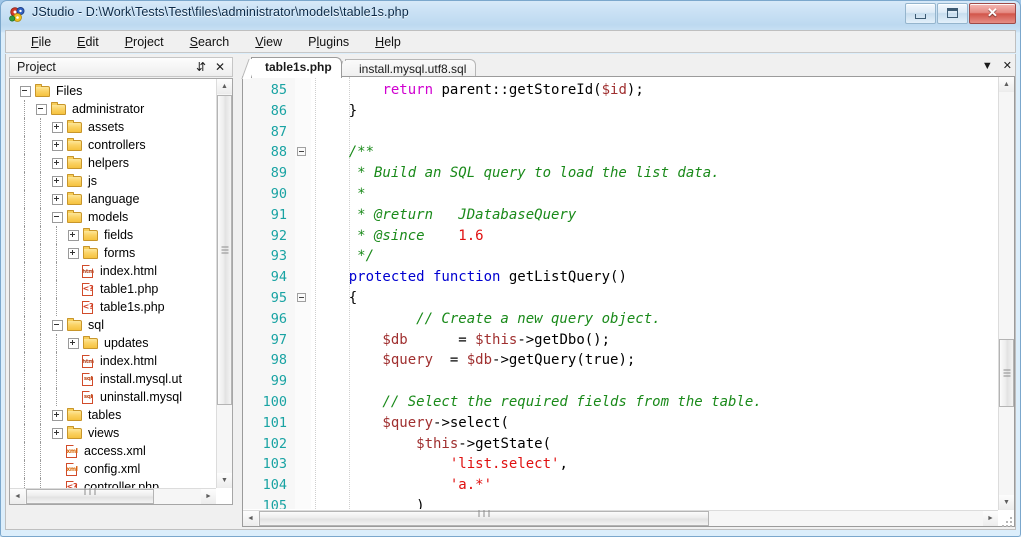 The height and width of the screenshot is (537, 1021). I want to click on editor-tab-tools: ▼ ✕, so click(997, 66).